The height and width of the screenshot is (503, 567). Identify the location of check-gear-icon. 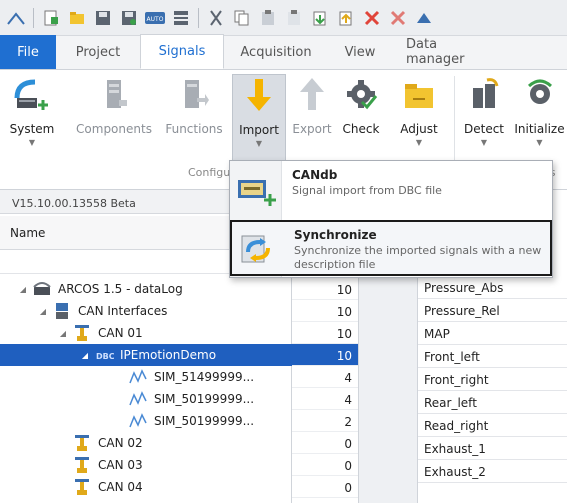
(361, 95).